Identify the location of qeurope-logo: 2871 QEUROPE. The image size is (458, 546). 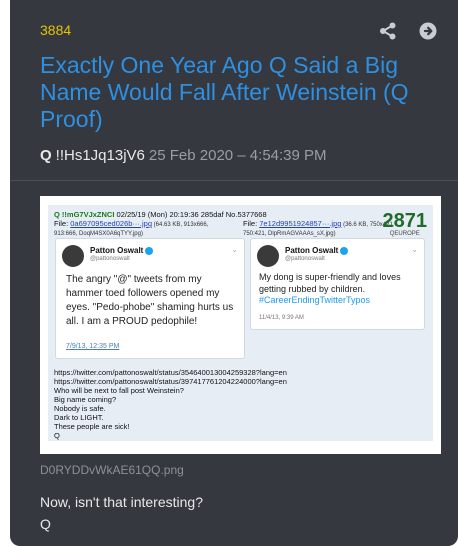
(405, 224).